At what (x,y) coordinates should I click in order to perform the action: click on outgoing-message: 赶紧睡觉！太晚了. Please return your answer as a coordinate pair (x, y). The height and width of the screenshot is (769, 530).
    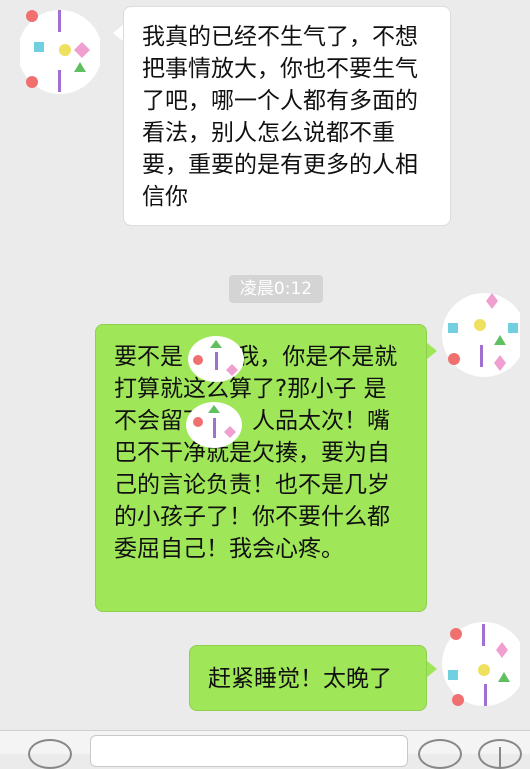
    Looking at the image, I should click on (308, 678).